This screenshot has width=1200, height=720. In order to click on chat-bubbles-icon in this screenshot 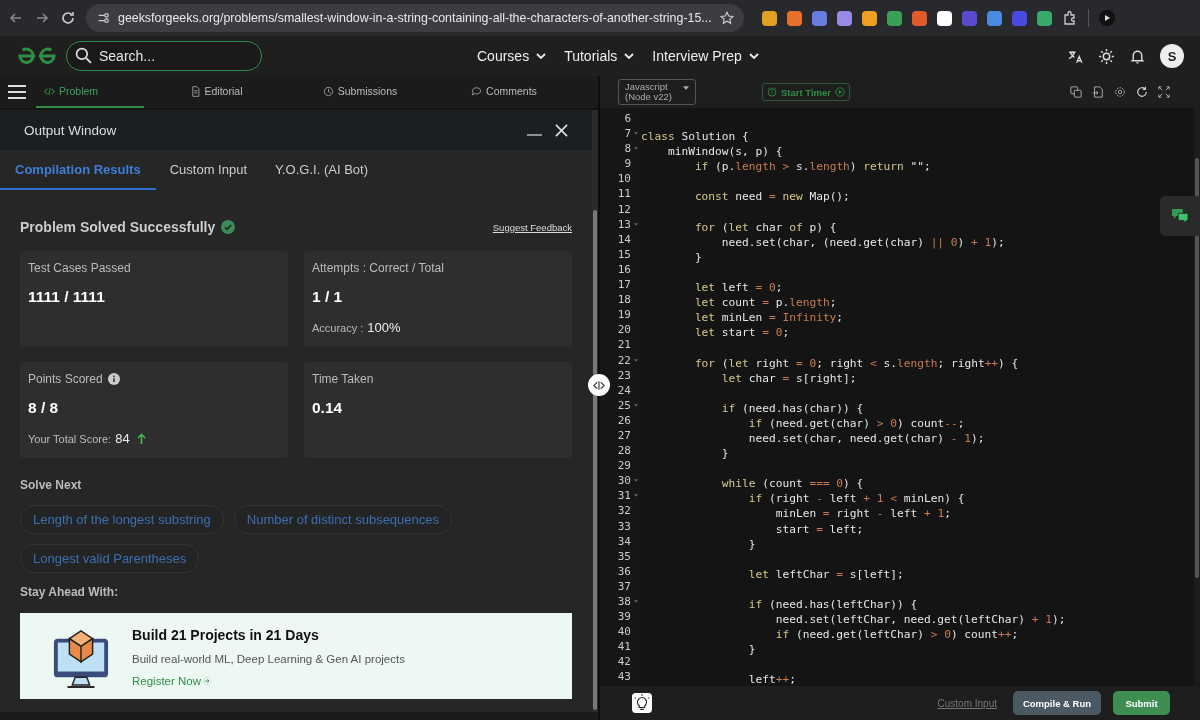, I will do `click(1180, 216)`.